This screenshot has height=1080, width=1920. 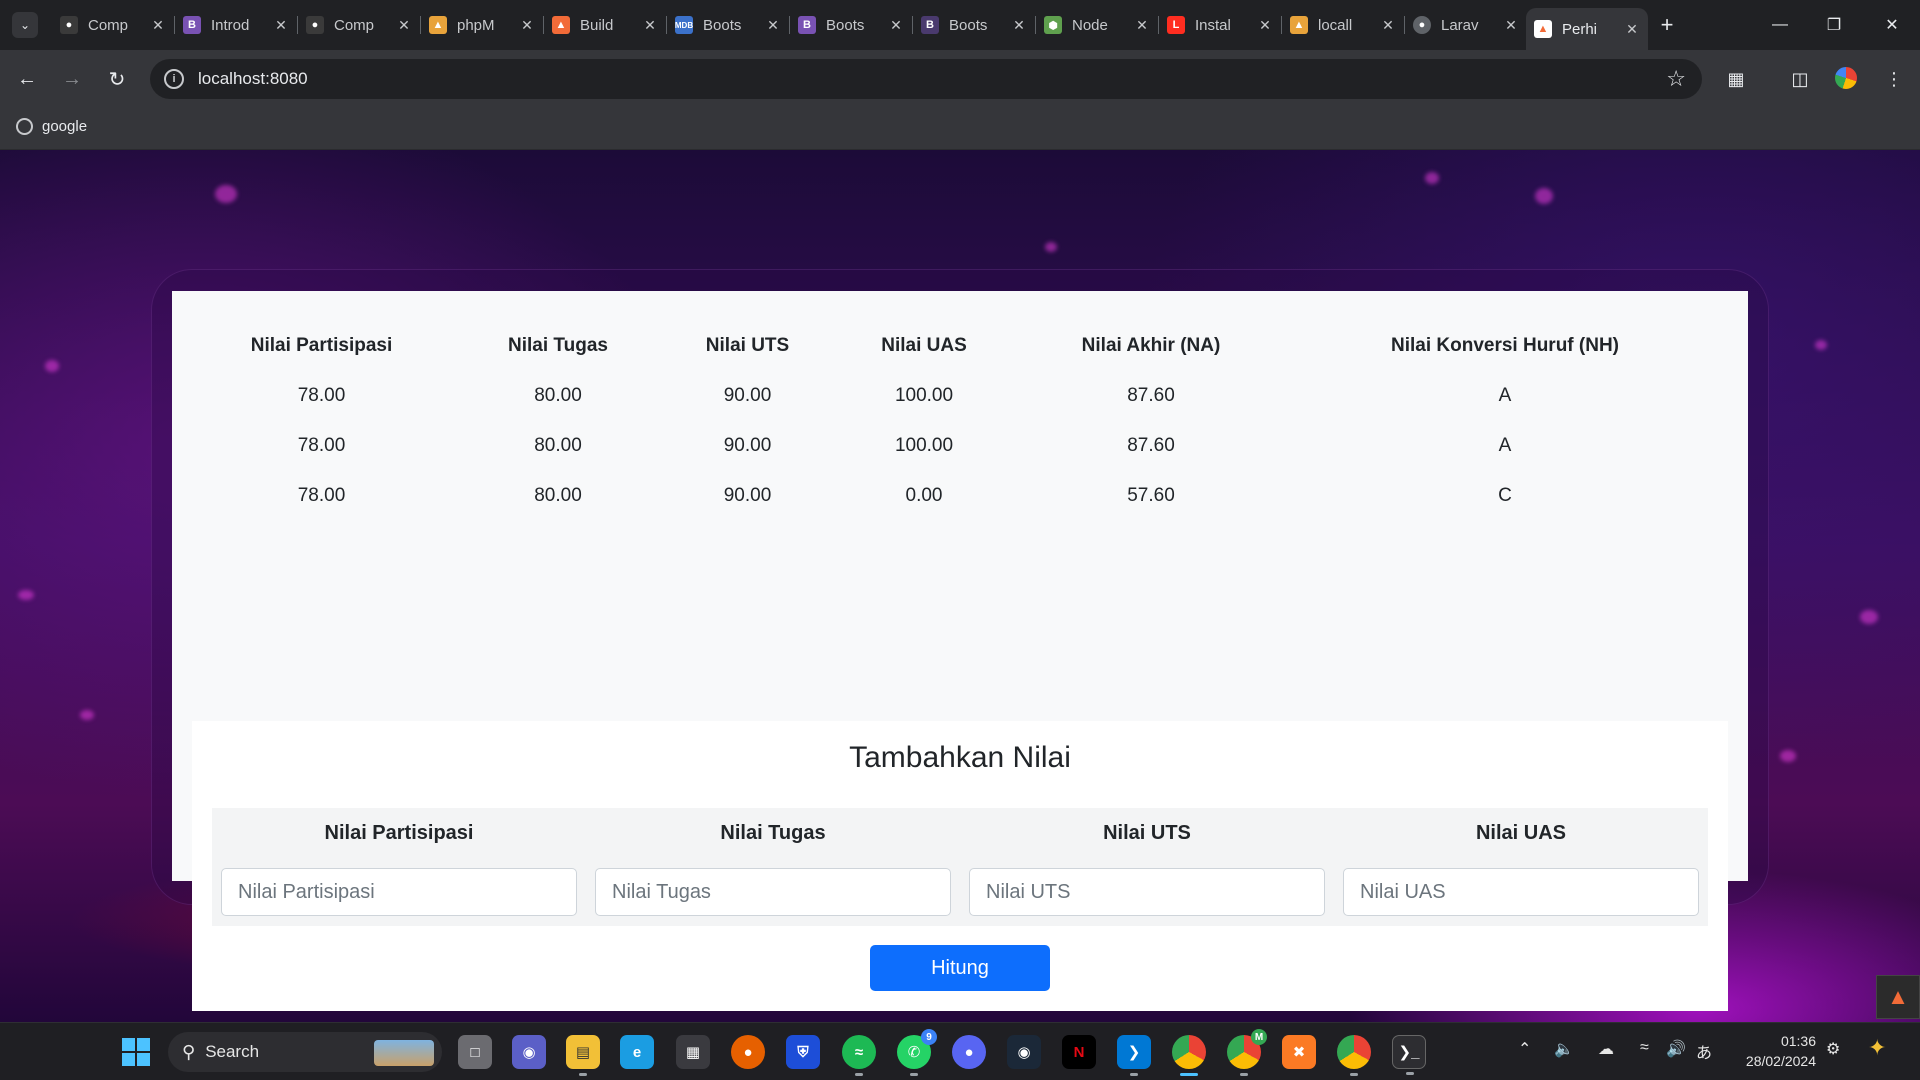 I want to click on restore-icon: ❐, so click(x=1834, y=25).